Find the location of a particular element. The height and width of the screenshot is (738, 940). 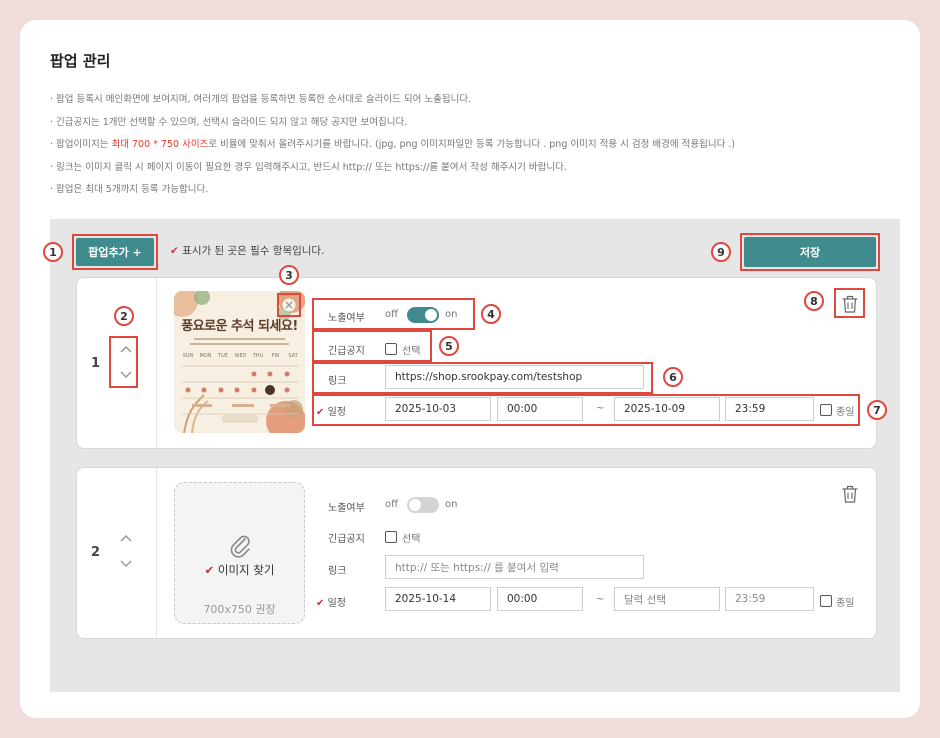

calendar-cells is located at coordinates (240, 390).